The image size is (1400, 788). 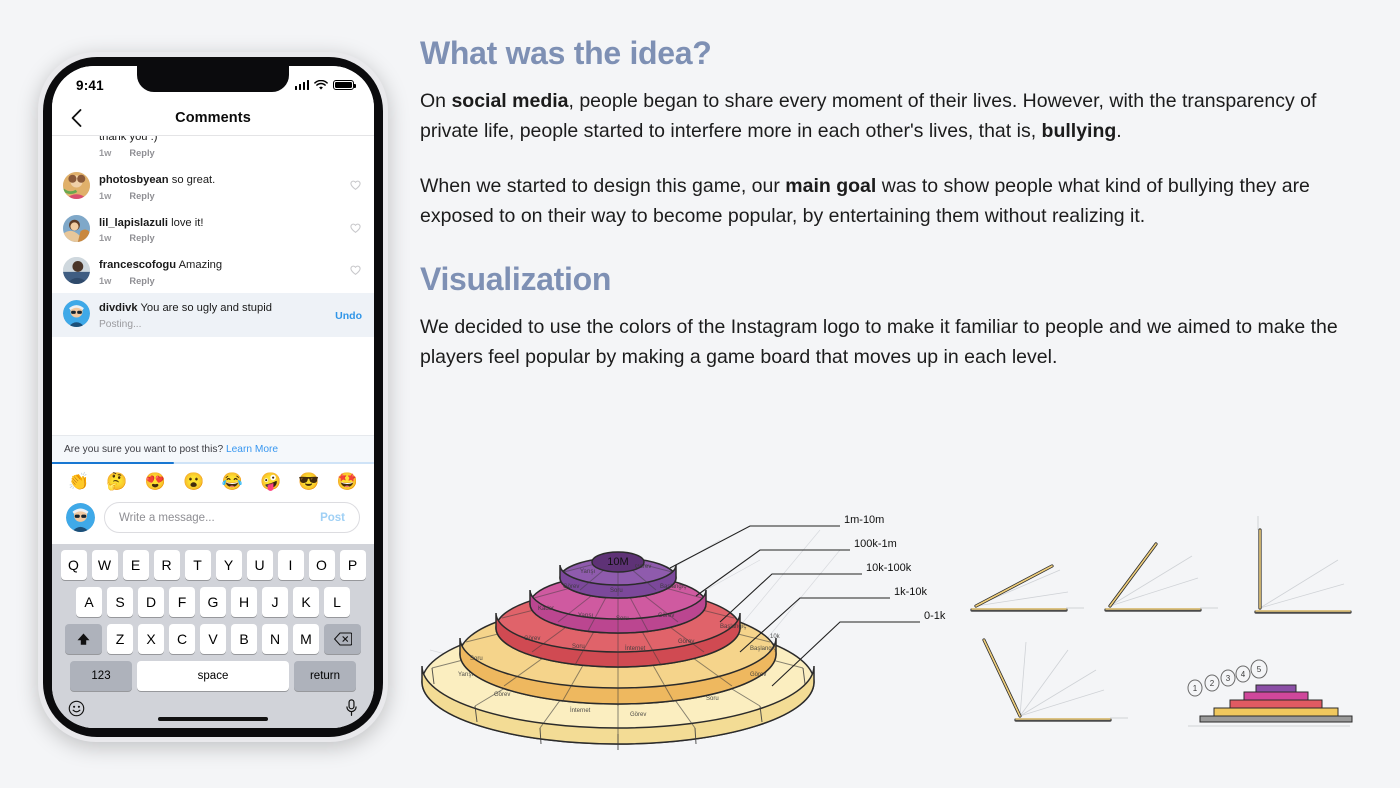 I want to click on space-key: space, so click(x=213, y=676).